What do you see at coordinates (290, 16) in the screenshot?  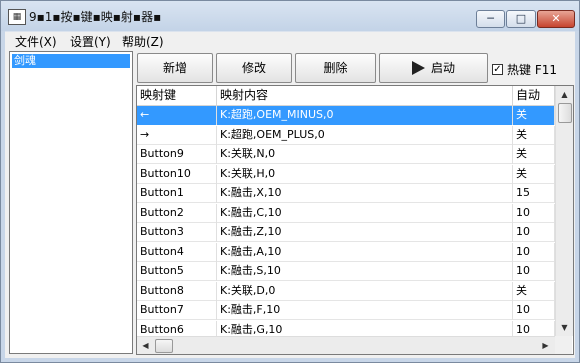 I see `title-bar: ▦ 9▪1▪按▪键▪映▪射▪器▪ ─ □ ✕` at bounding box center [290, 16].